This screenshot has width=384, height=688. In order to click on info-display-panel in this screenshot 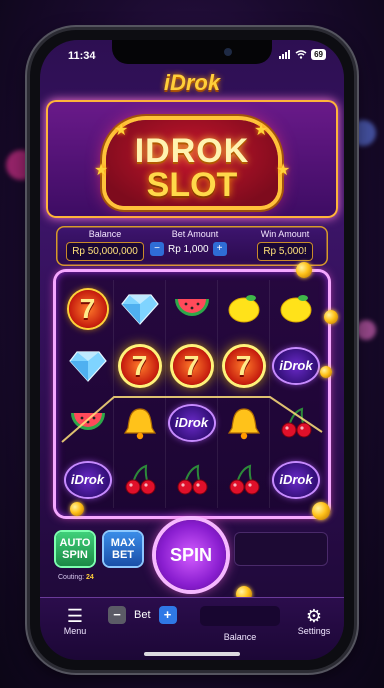, I will do `click(281, 549)`.